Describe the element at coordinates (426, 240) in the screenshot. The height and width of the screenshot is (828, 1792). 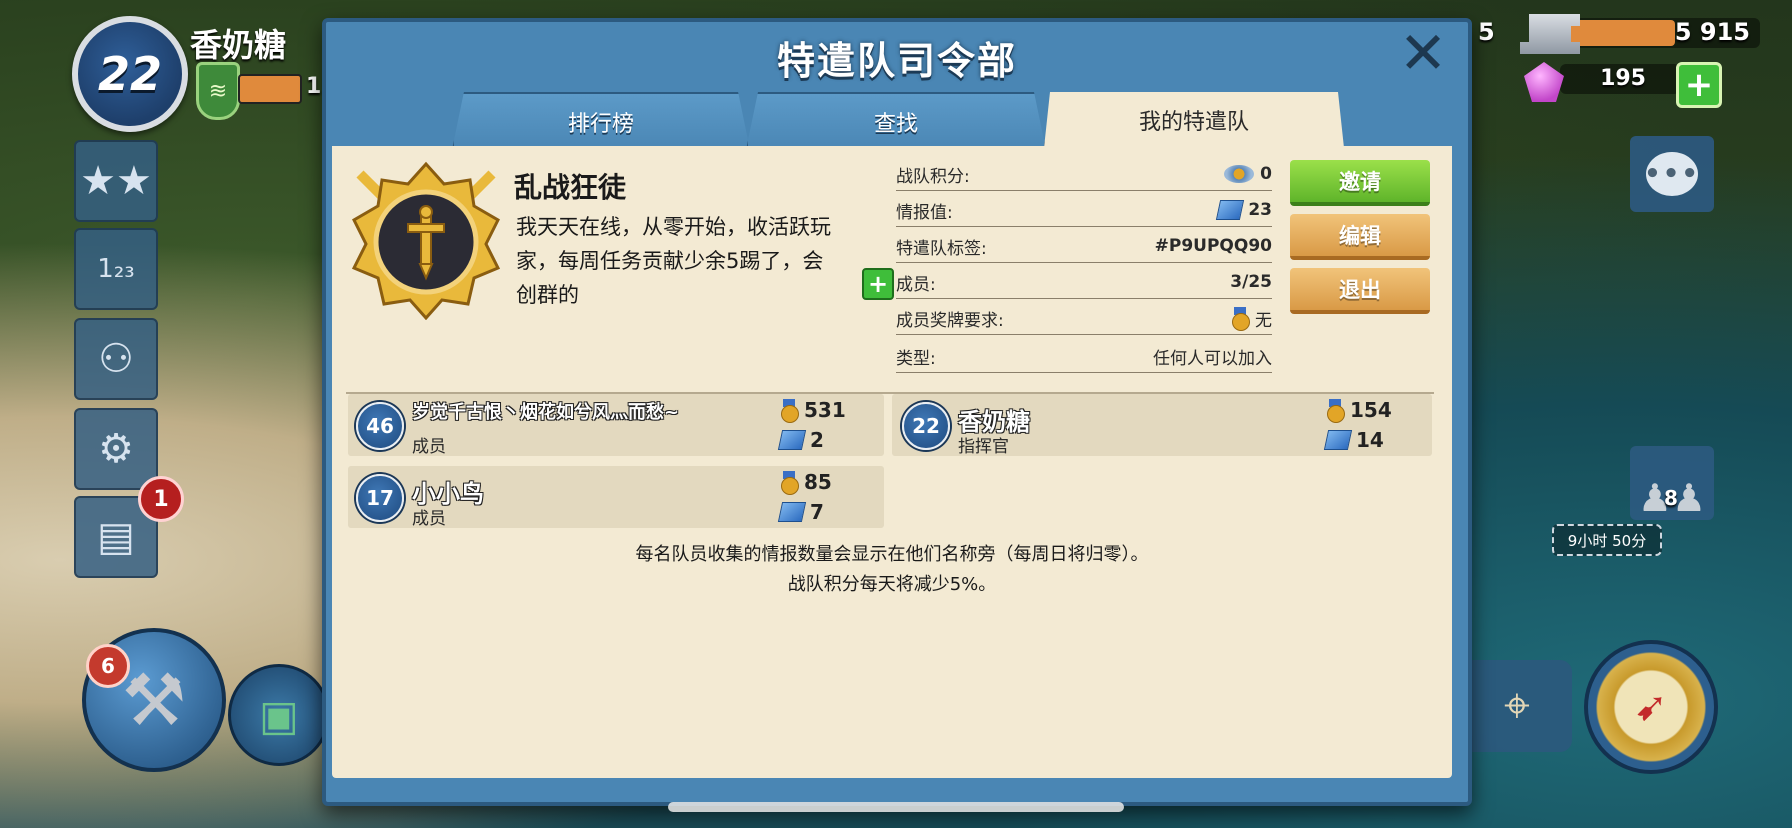
I see `team-crest-icon` at that location.